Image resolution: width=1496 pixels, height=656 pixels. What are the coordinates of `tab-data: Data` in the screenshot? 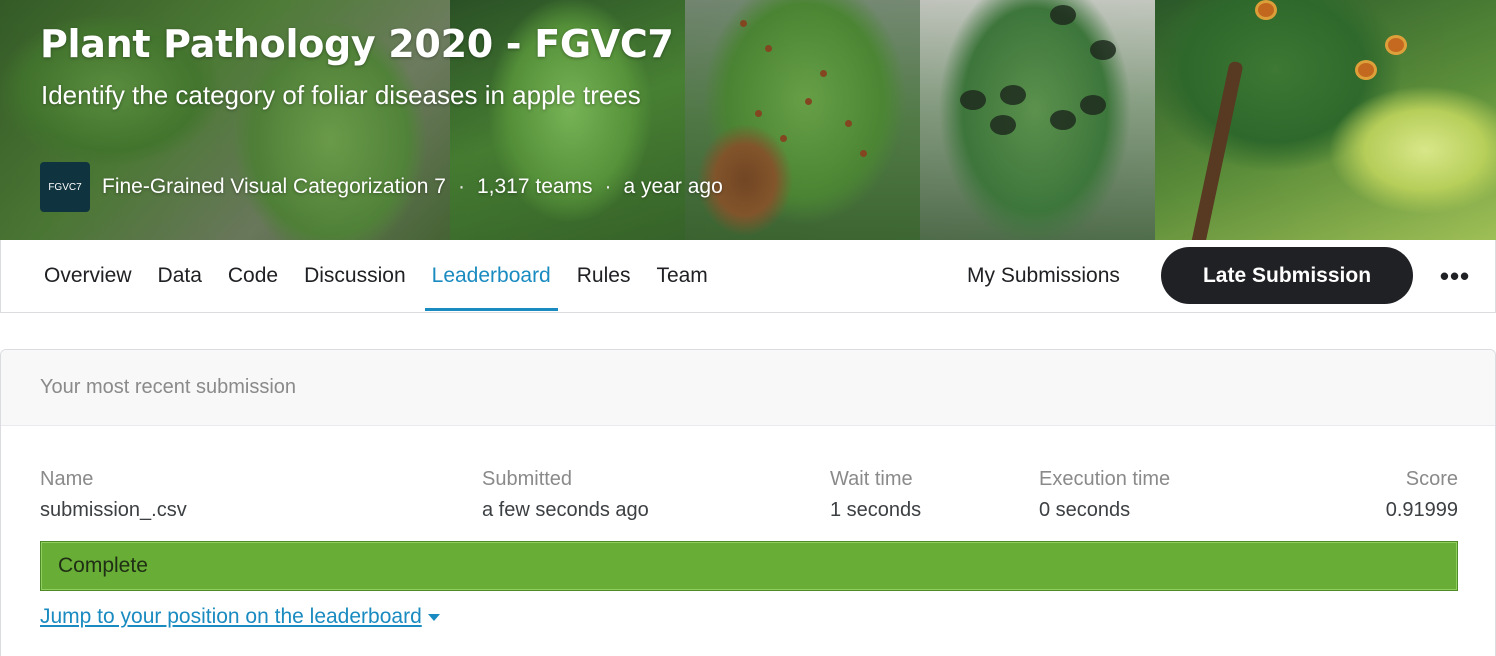 It's located at (180, 276).